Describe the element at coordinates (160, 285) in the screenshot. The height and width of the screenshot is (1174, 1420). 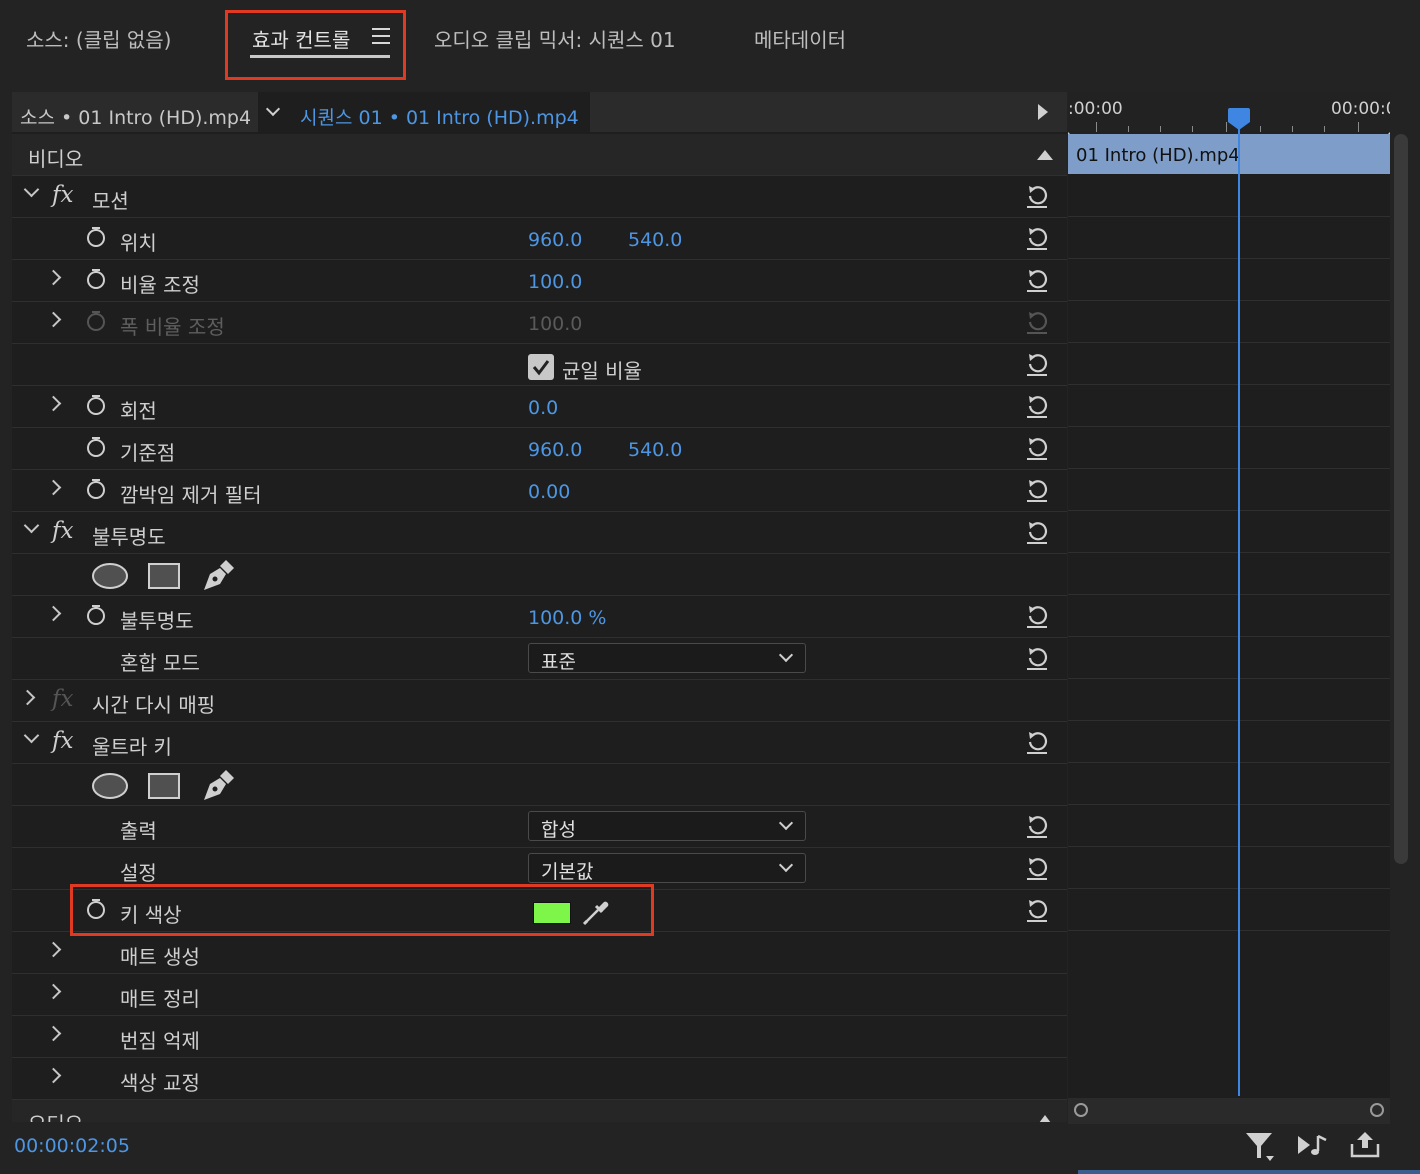
I see `param-label: 비율 조정` at that location.